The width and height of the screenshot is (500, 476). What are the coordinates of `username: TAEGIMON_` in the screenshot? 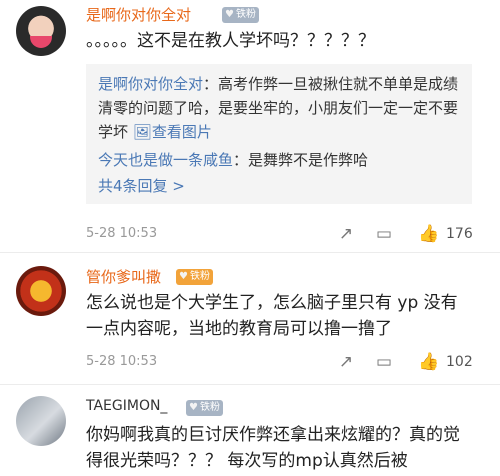 It's located at (126, 406).